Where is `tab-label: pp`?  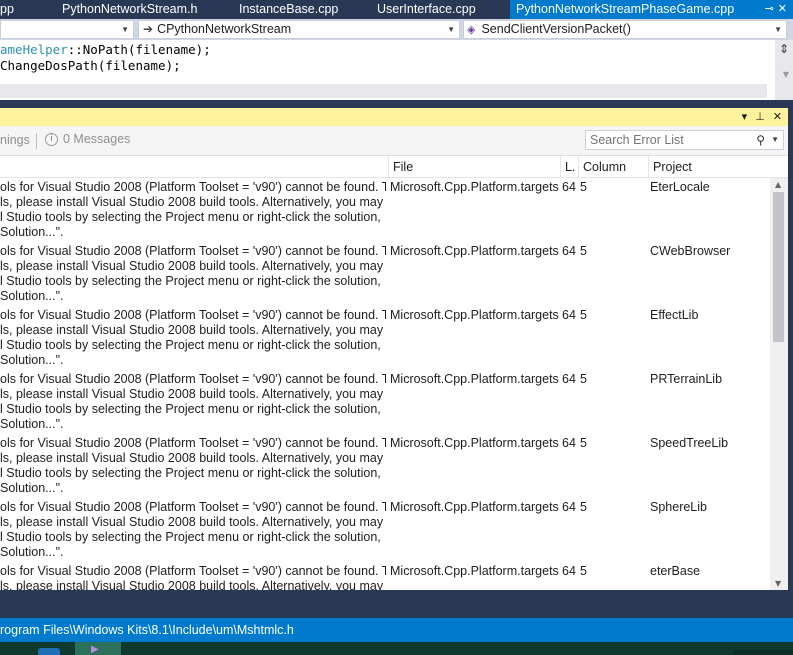 tab-label: pp is located at coordinates (7, 9).